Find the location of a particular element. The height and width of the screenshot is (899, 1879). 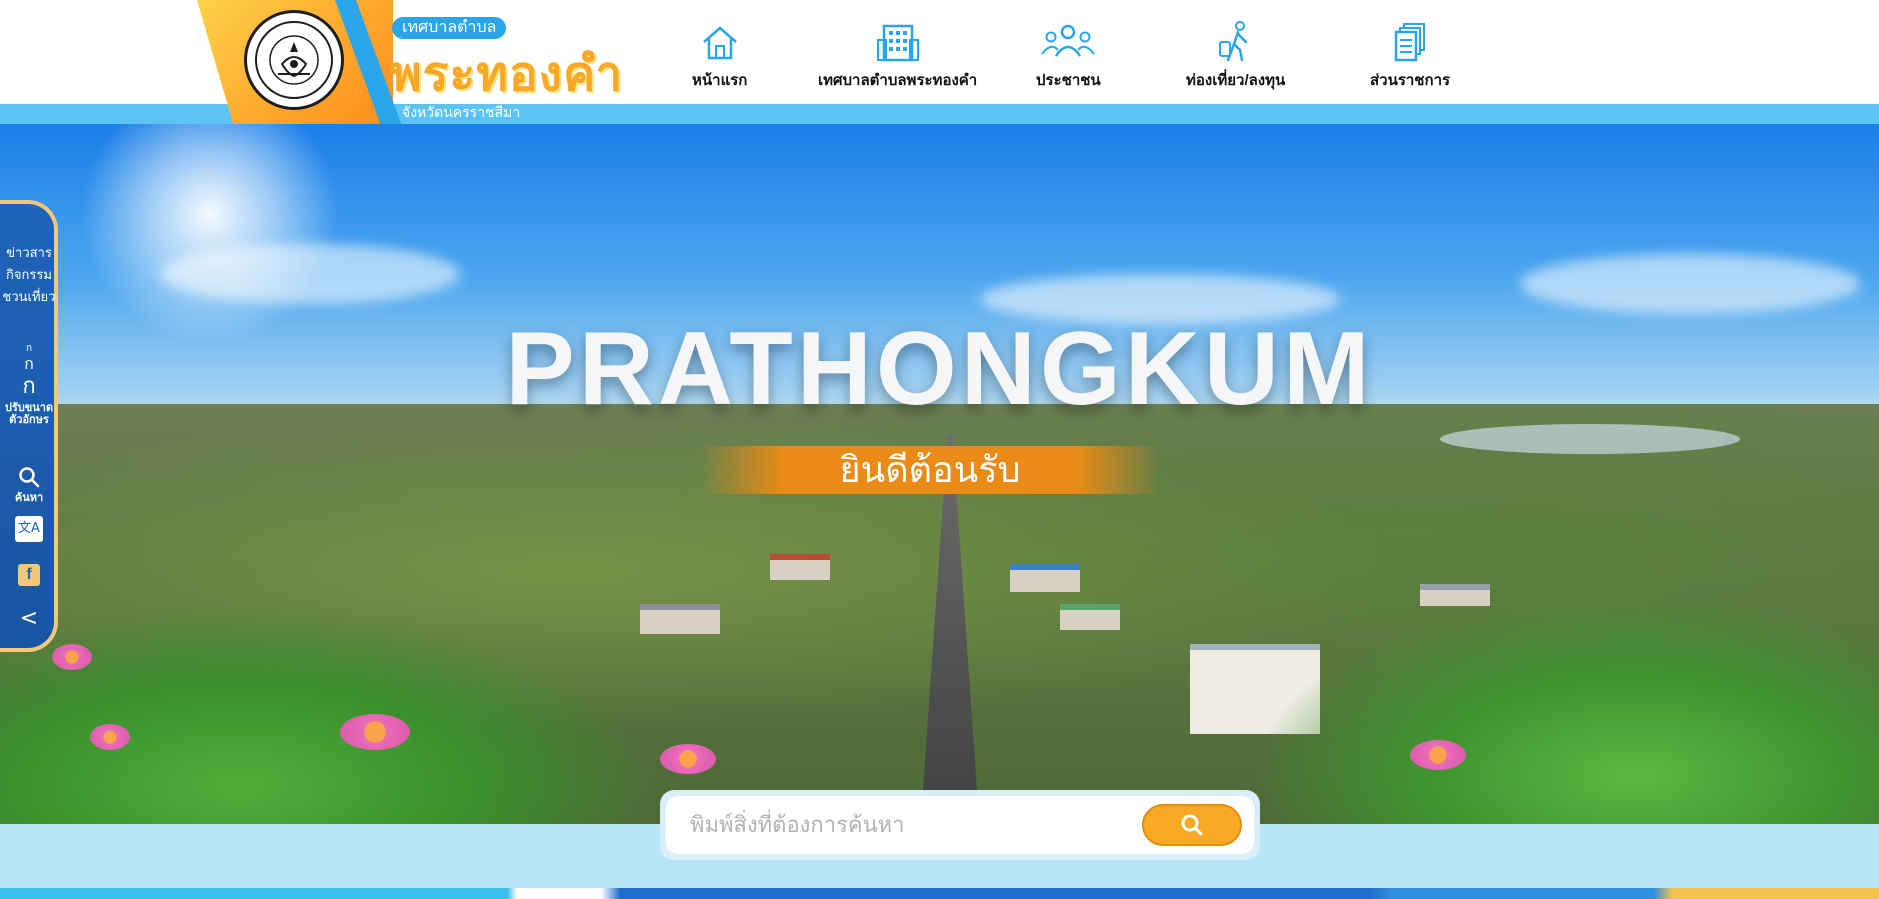

nav-label: หน้าแรก is located at coordinates (720, 80).